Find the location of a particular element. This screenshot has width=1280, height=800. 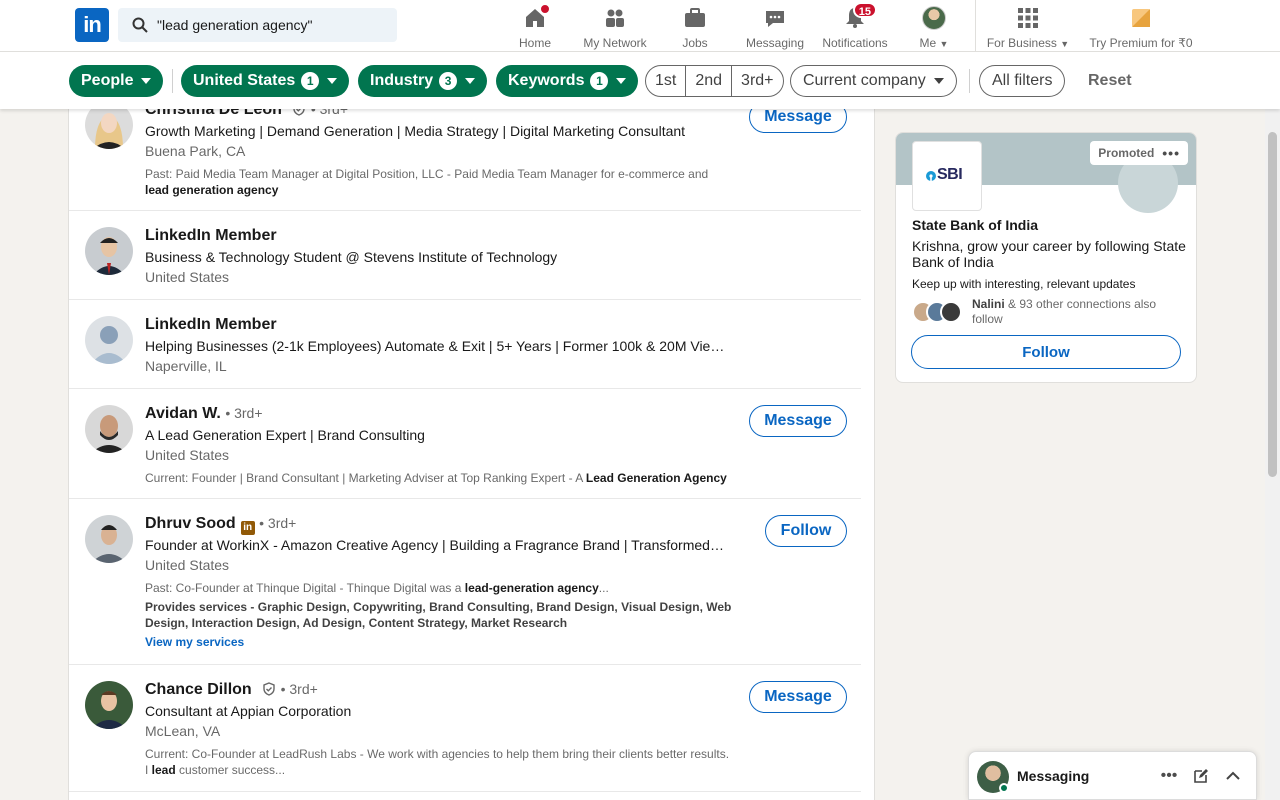

filter-people: People is located at coordinates (116, 81).